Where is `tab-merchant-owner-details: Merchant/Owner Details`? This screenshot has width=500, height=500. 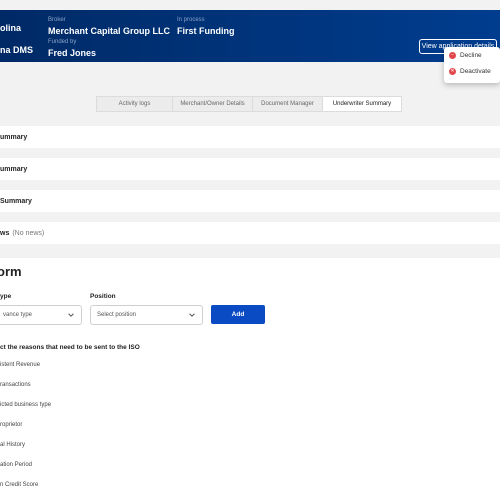
tab-merchant-owner-details: Merchant/Owner Details is located at coordinates (213, 104).